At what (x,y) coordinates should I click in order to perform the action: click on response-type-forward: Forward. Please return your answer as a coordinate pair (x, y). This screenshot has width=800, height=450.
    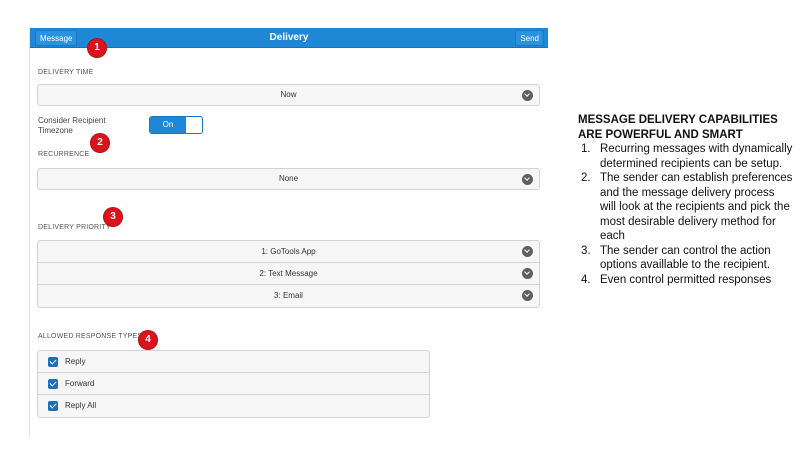
    Looking at the image, I should click on (233, 384).